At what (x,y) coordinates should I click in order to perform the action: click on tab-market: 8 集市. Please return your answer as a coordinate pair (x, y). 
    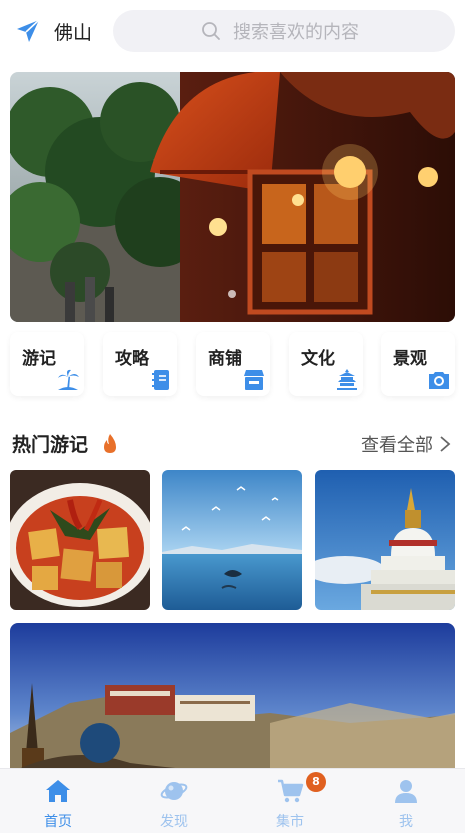
    Looking at the image, I should click on (290, 801).